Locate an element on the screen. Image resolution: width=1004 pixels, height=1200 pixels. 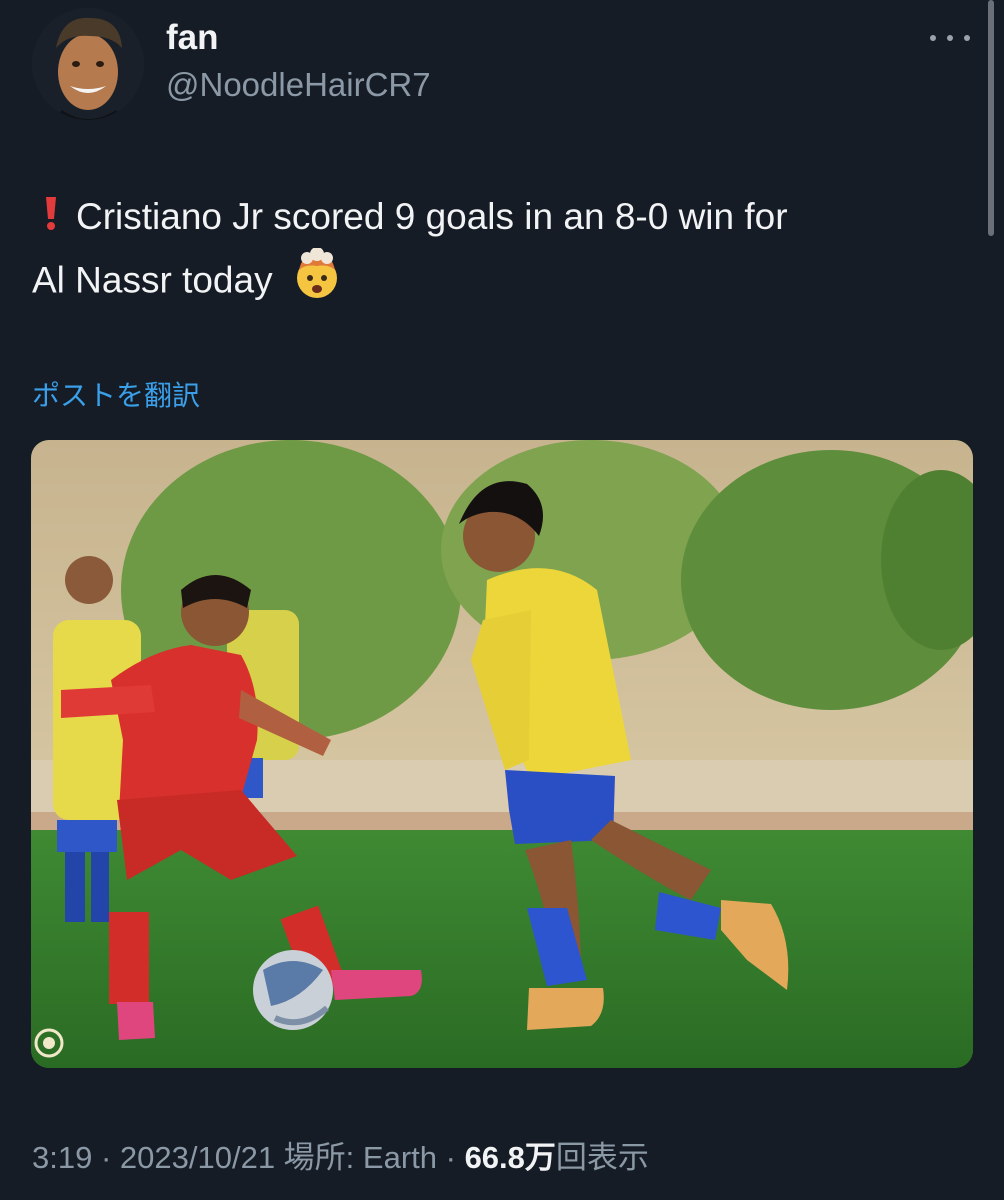
author-handle: @NoodleHairCR7 is located at coordinates (298, 85).